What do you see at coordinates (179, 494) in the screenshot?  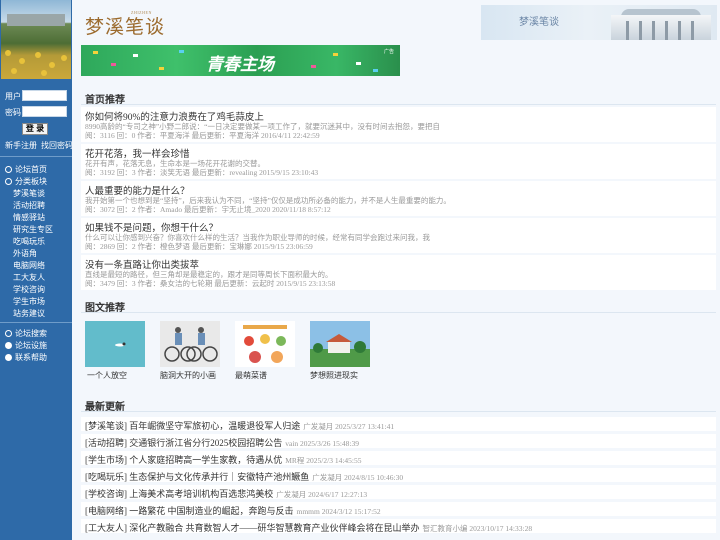 I see `latest-title: [学校咨询] 上海美术高考培训机构百选悲鸿美校` at bounding box center [179, 494].